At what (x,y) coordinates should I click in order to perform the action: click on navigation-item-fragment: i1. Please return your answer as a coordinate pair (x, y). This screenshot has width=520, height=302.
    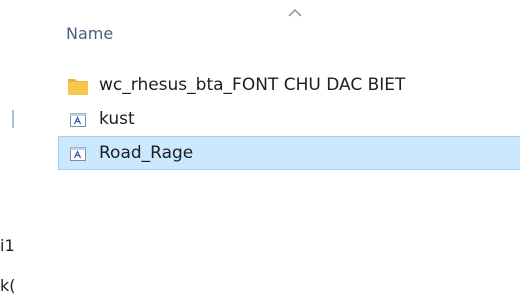
    Looking at the image, I should click on (7, 245).